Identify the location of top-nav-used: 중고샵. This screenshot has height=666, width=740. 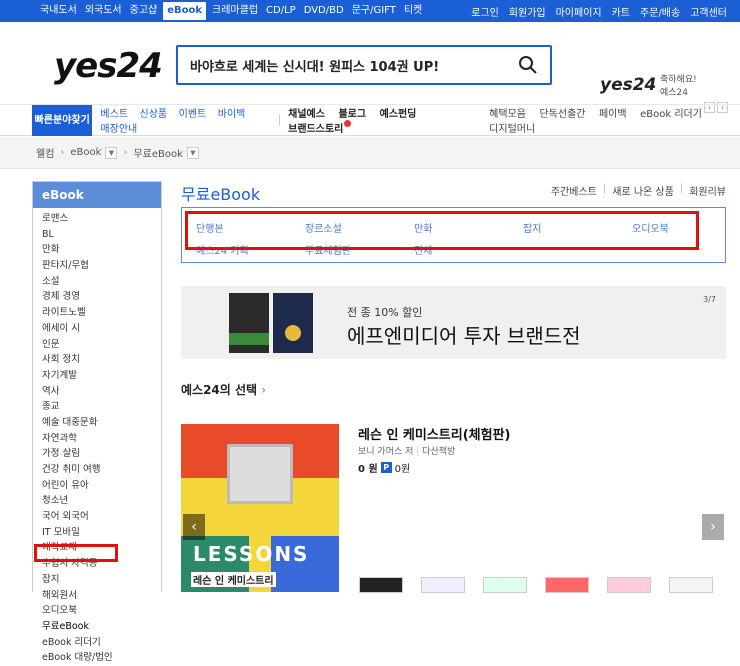
(144, 11).